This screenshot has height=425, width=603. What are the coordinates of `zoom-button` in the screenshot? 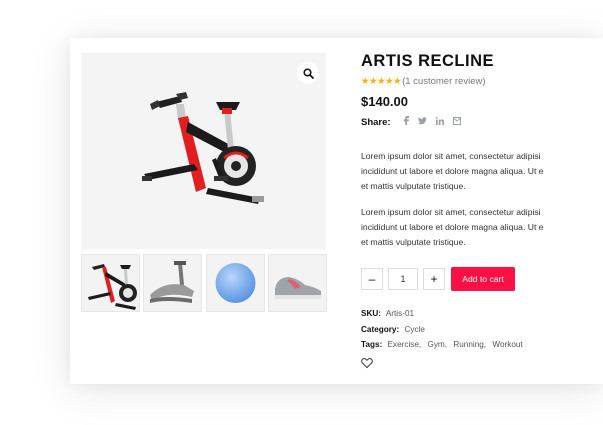 It's located at (308, 73).